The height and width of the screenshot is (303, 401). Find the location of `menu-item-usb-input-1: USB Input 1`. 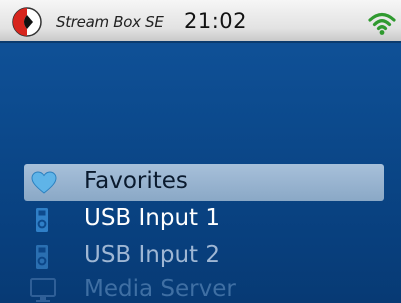

menu-item-usb-input-1: USB Input 1 is located at coordinates (204, 219).